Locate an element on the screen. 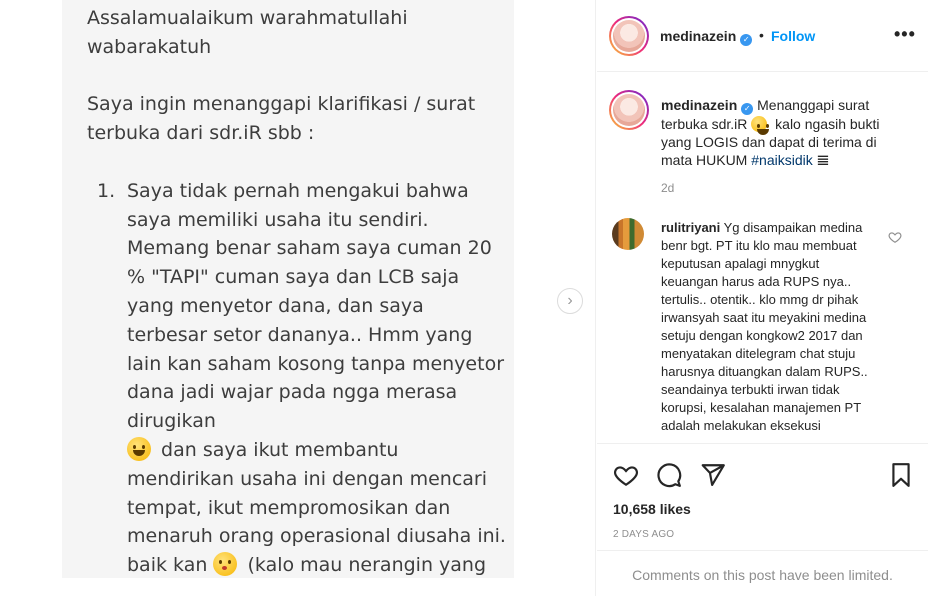 The height and width of the screenshot is (601, 928). next-slide-button: › is located at coordinates (570, 301).